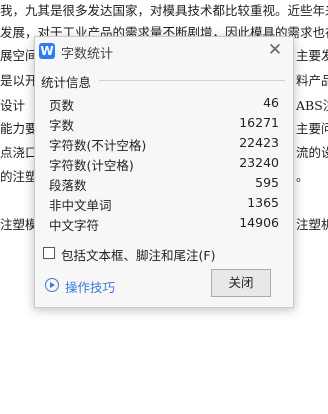 The image size is (328, 414). What do you see at coordinates (267, 182) in the screenshot?
I see `stat-value: 595` at bounding box center [267, 182].